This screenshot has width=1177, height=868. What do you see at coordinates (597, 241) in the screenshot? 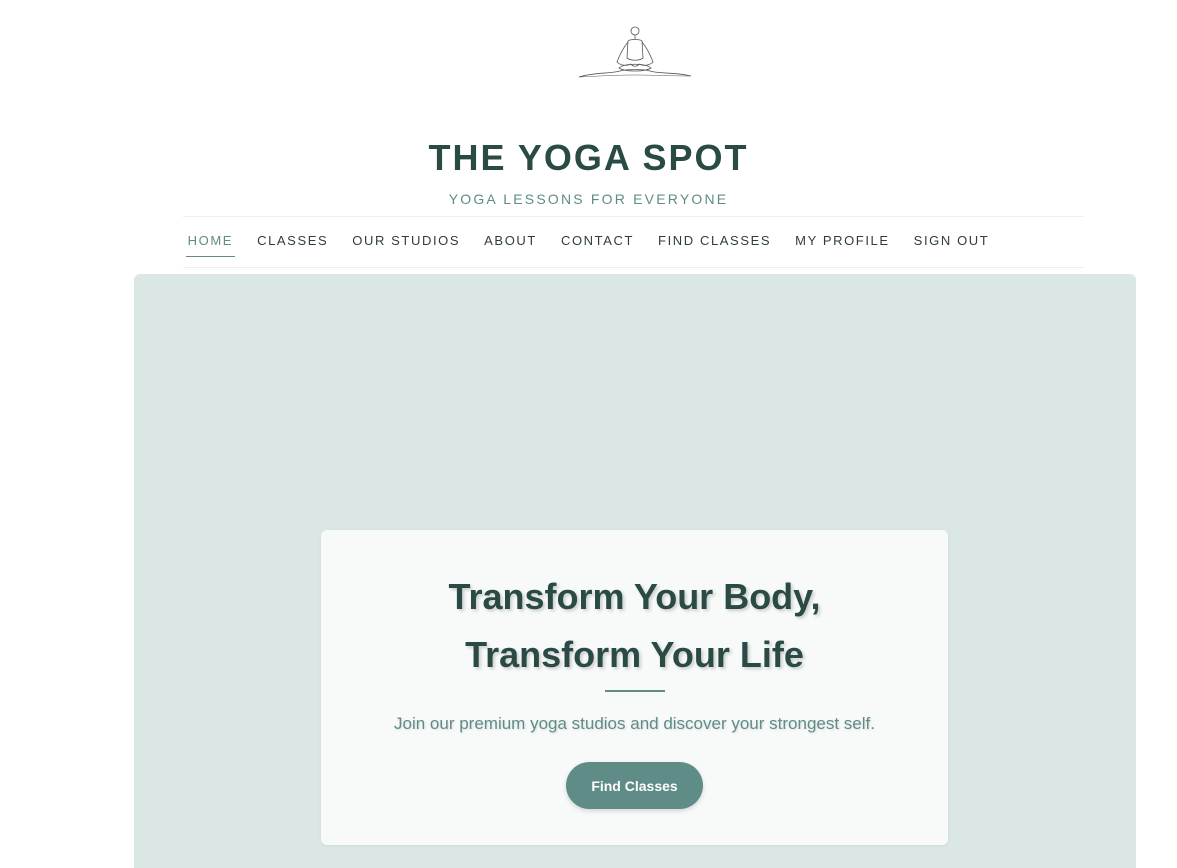
I see `nav-item-contact: CONTACT` at bounding box center [597, 241].